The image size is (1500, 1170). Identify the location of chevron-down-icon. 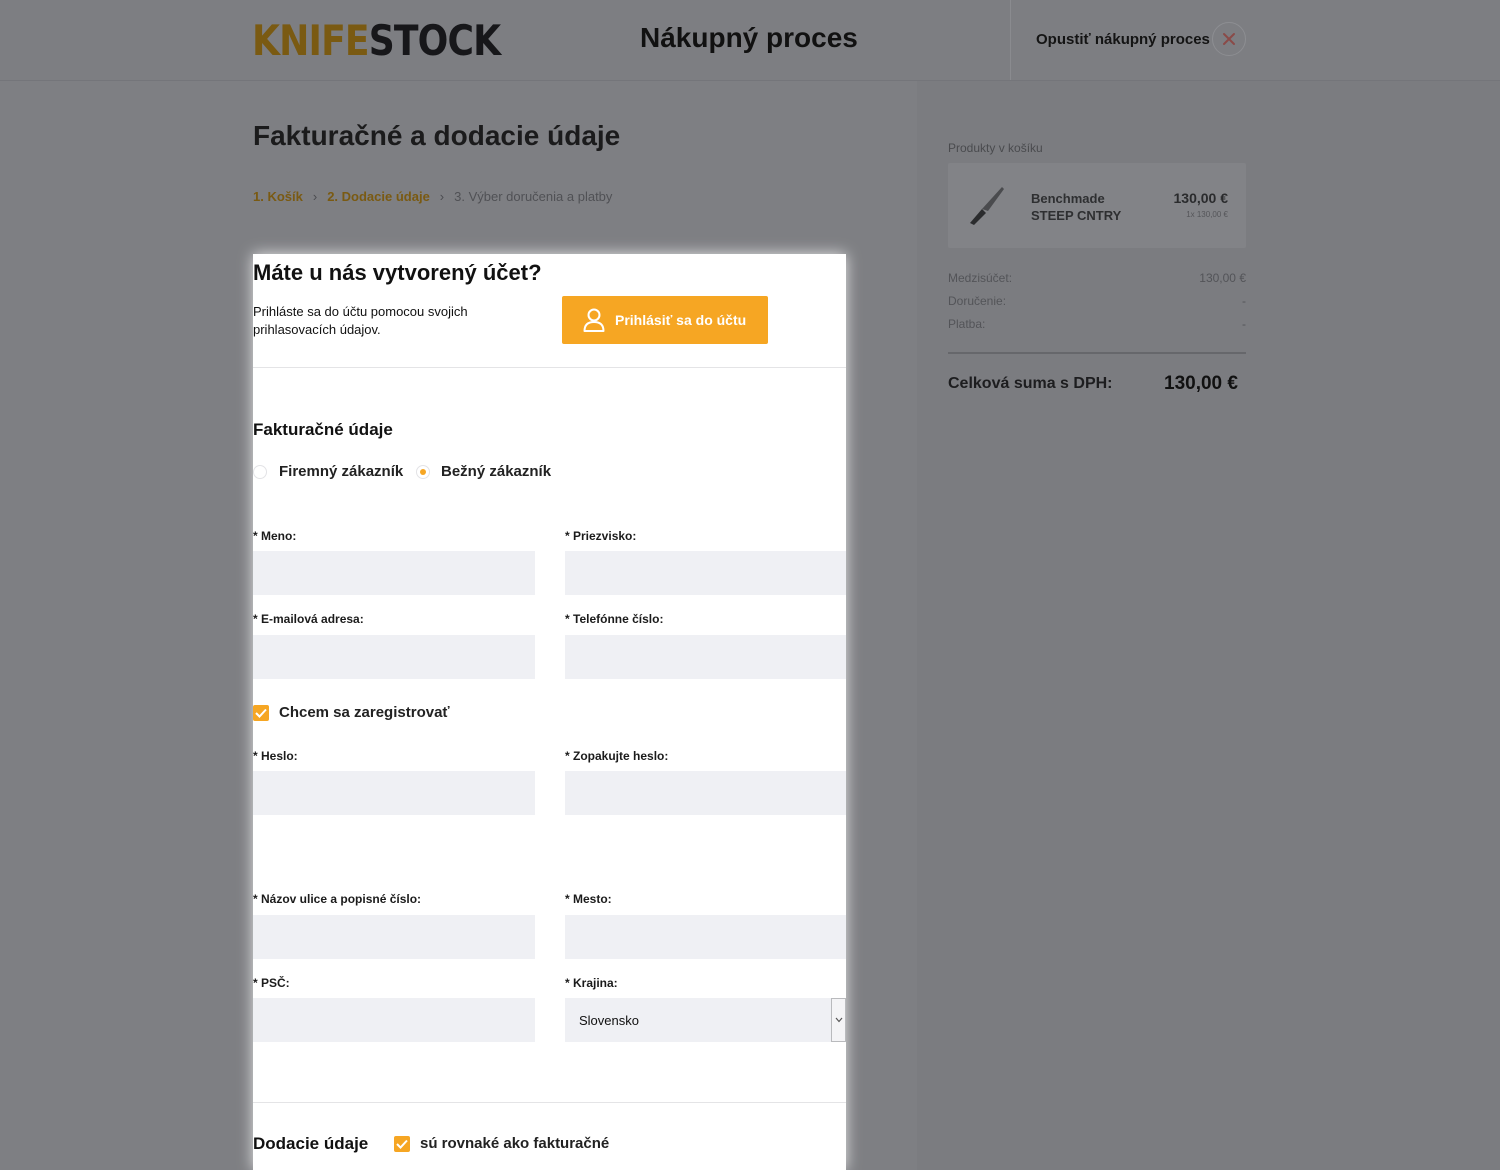
(839, 1020).